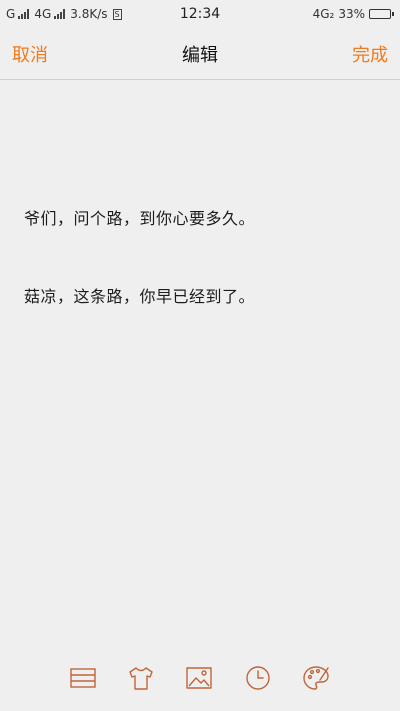  I want to click on bottom-toolbar, so click(200, 678).